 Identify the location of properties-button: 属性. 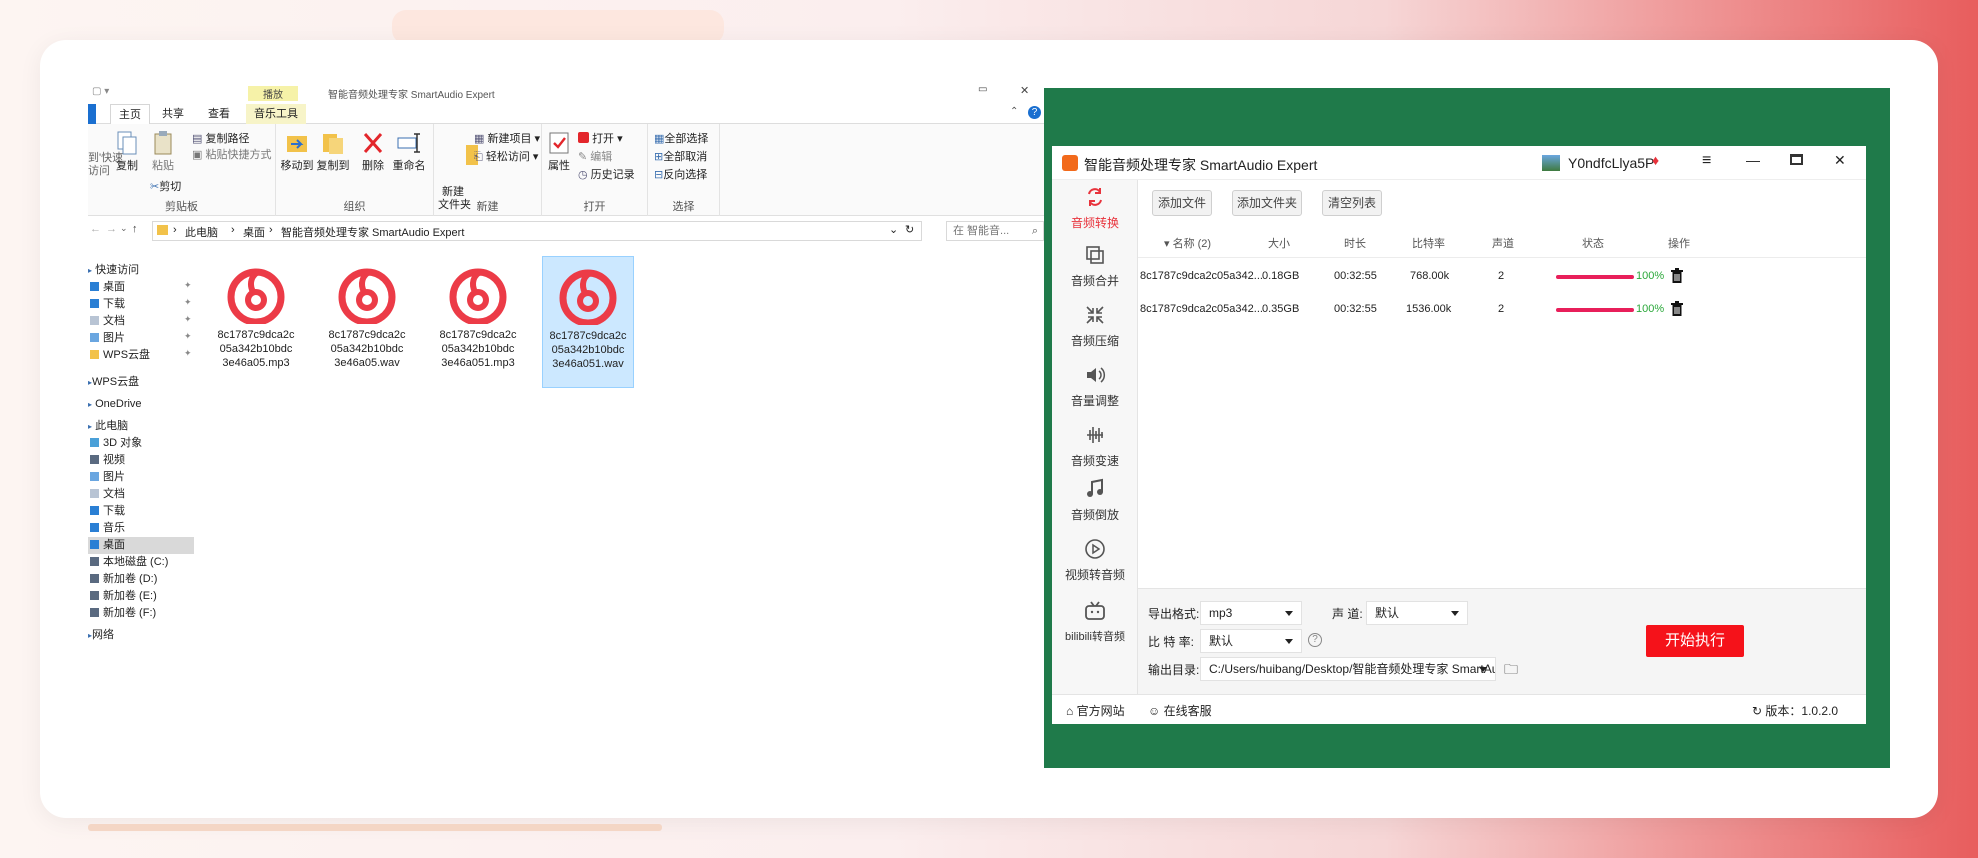
(559, 151).